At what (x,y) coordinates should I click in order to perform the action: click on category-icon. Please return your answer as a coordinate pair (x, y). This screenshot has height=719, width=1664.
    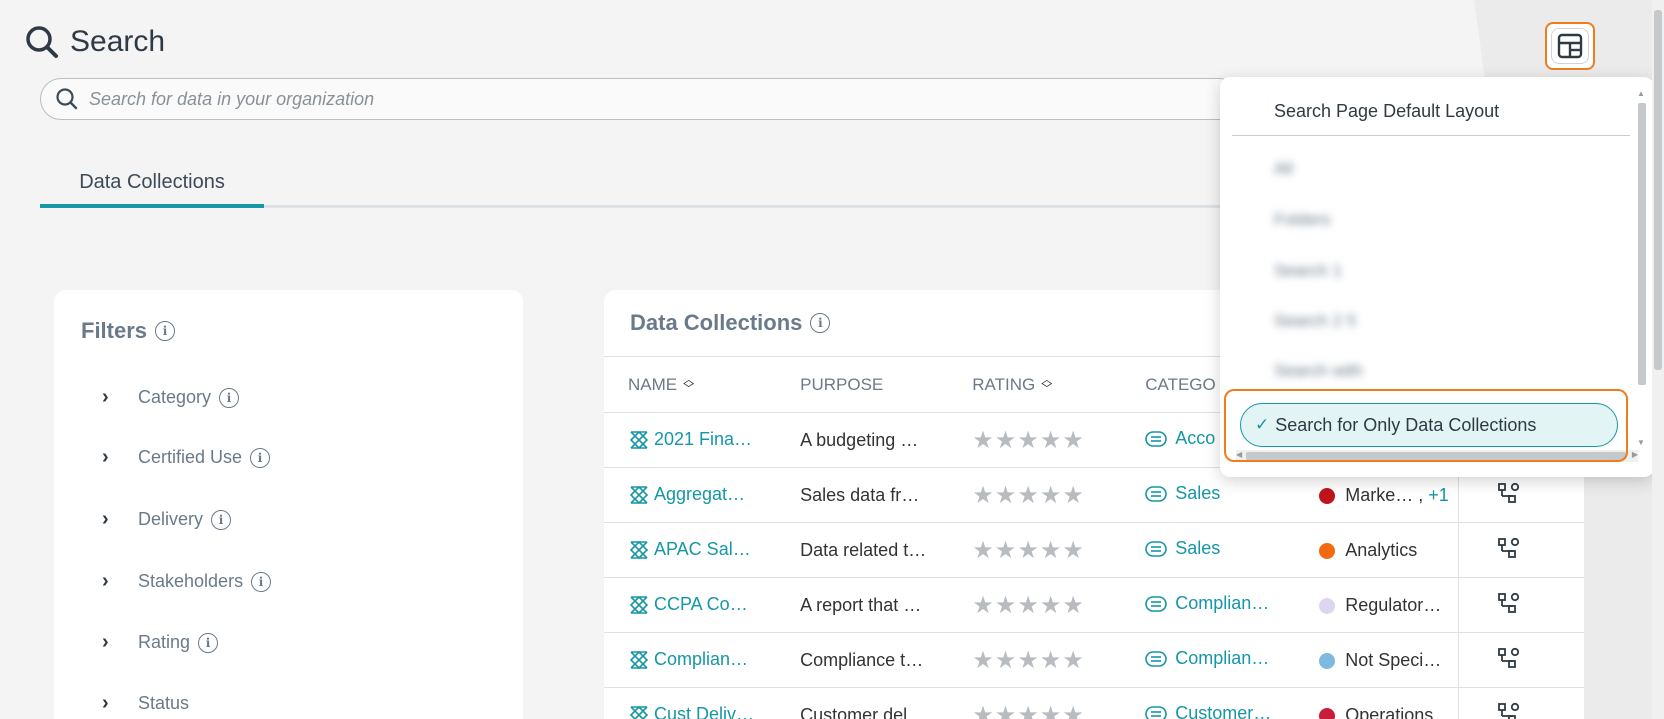
    Looking at the image, I should click on (1156, 712).